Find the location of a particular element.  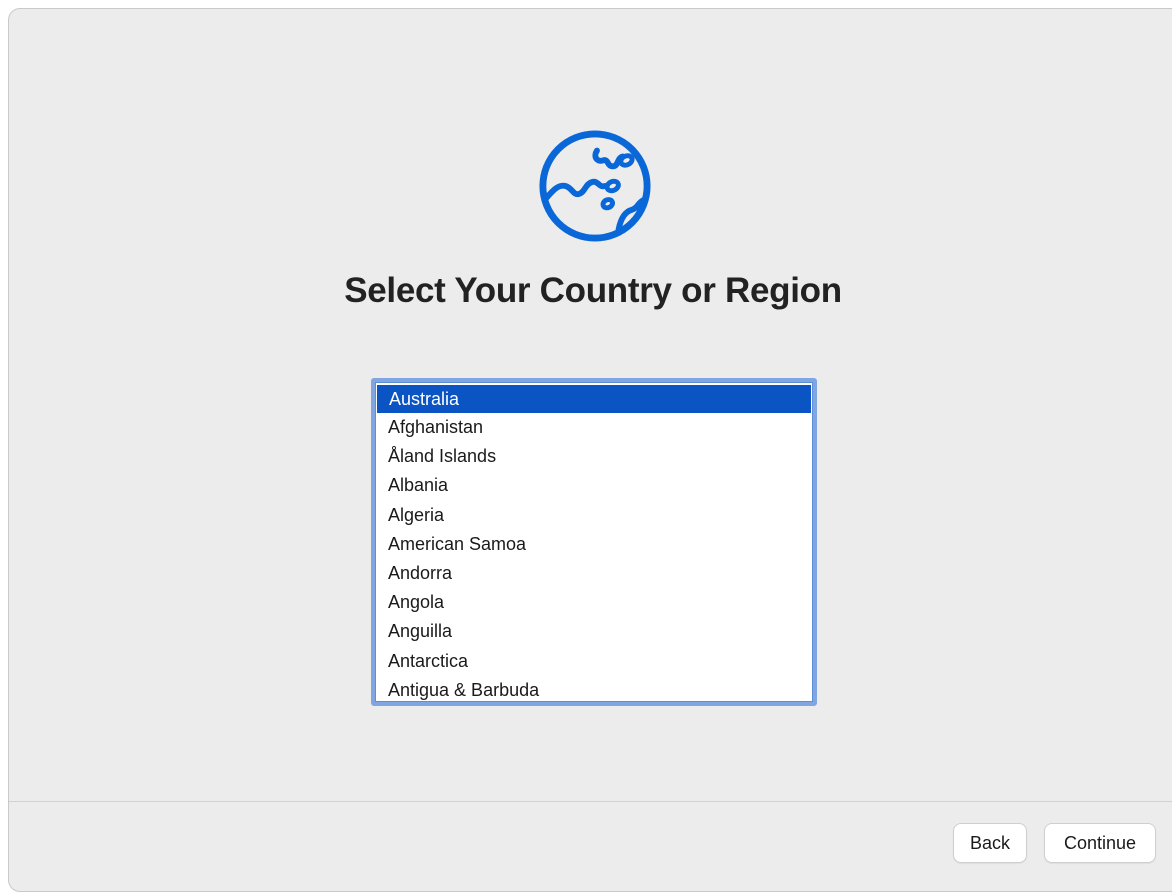

list-item: Antigua & Barbuda is located at coordinates (594, 689).